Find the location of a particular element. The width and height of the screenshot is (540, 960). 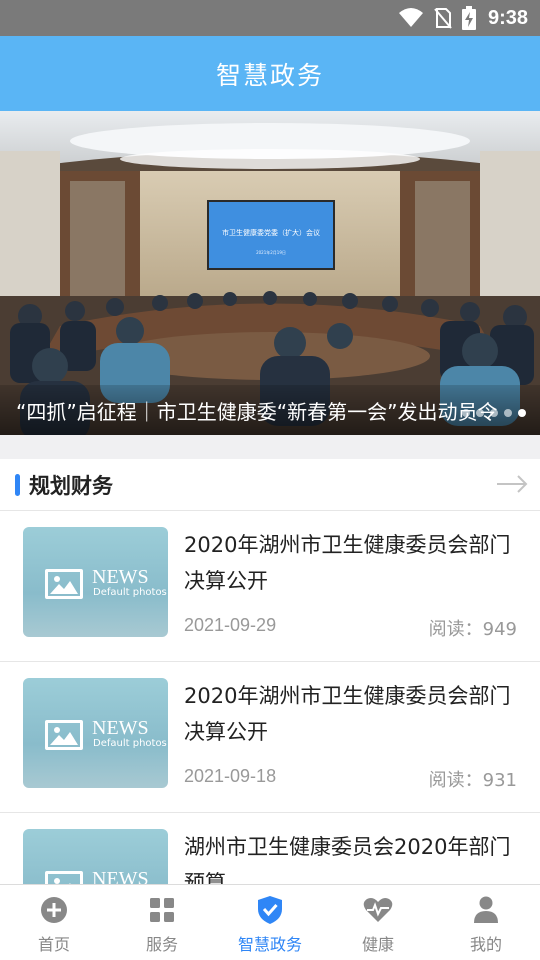

tab-health: 健康 is located at coordinates (378, 922).